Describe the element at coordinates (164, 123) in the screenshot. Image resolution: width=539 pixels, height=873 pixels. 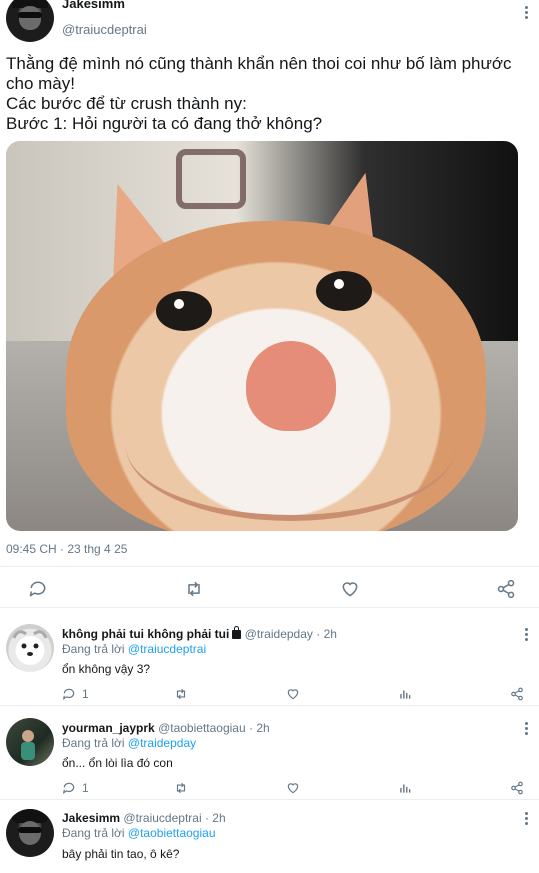
I see `tweet-text-line: Bước 1: Hỏi người ta có đang thở không?` at that location.